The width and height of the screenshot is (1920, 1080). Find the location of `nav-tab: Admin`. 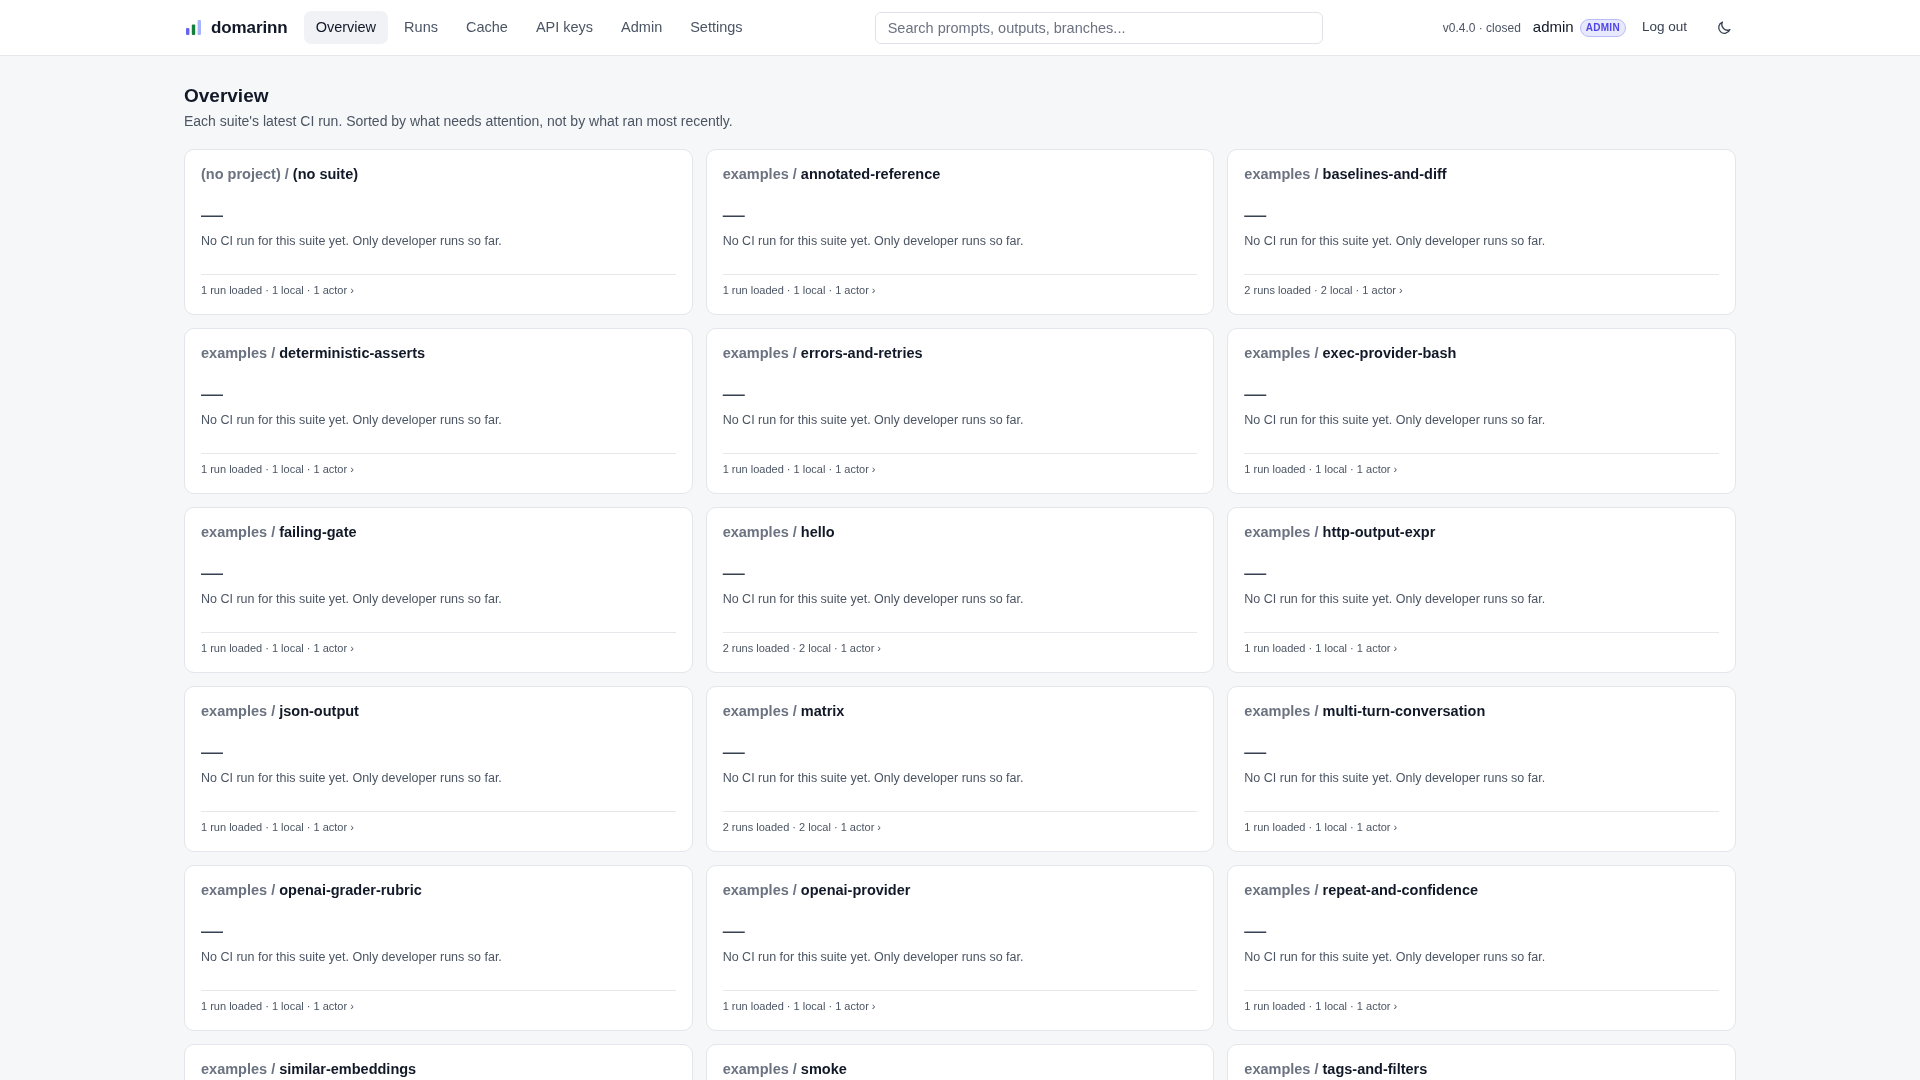

nav-tab: Admin is located at coordinates (642, 27).